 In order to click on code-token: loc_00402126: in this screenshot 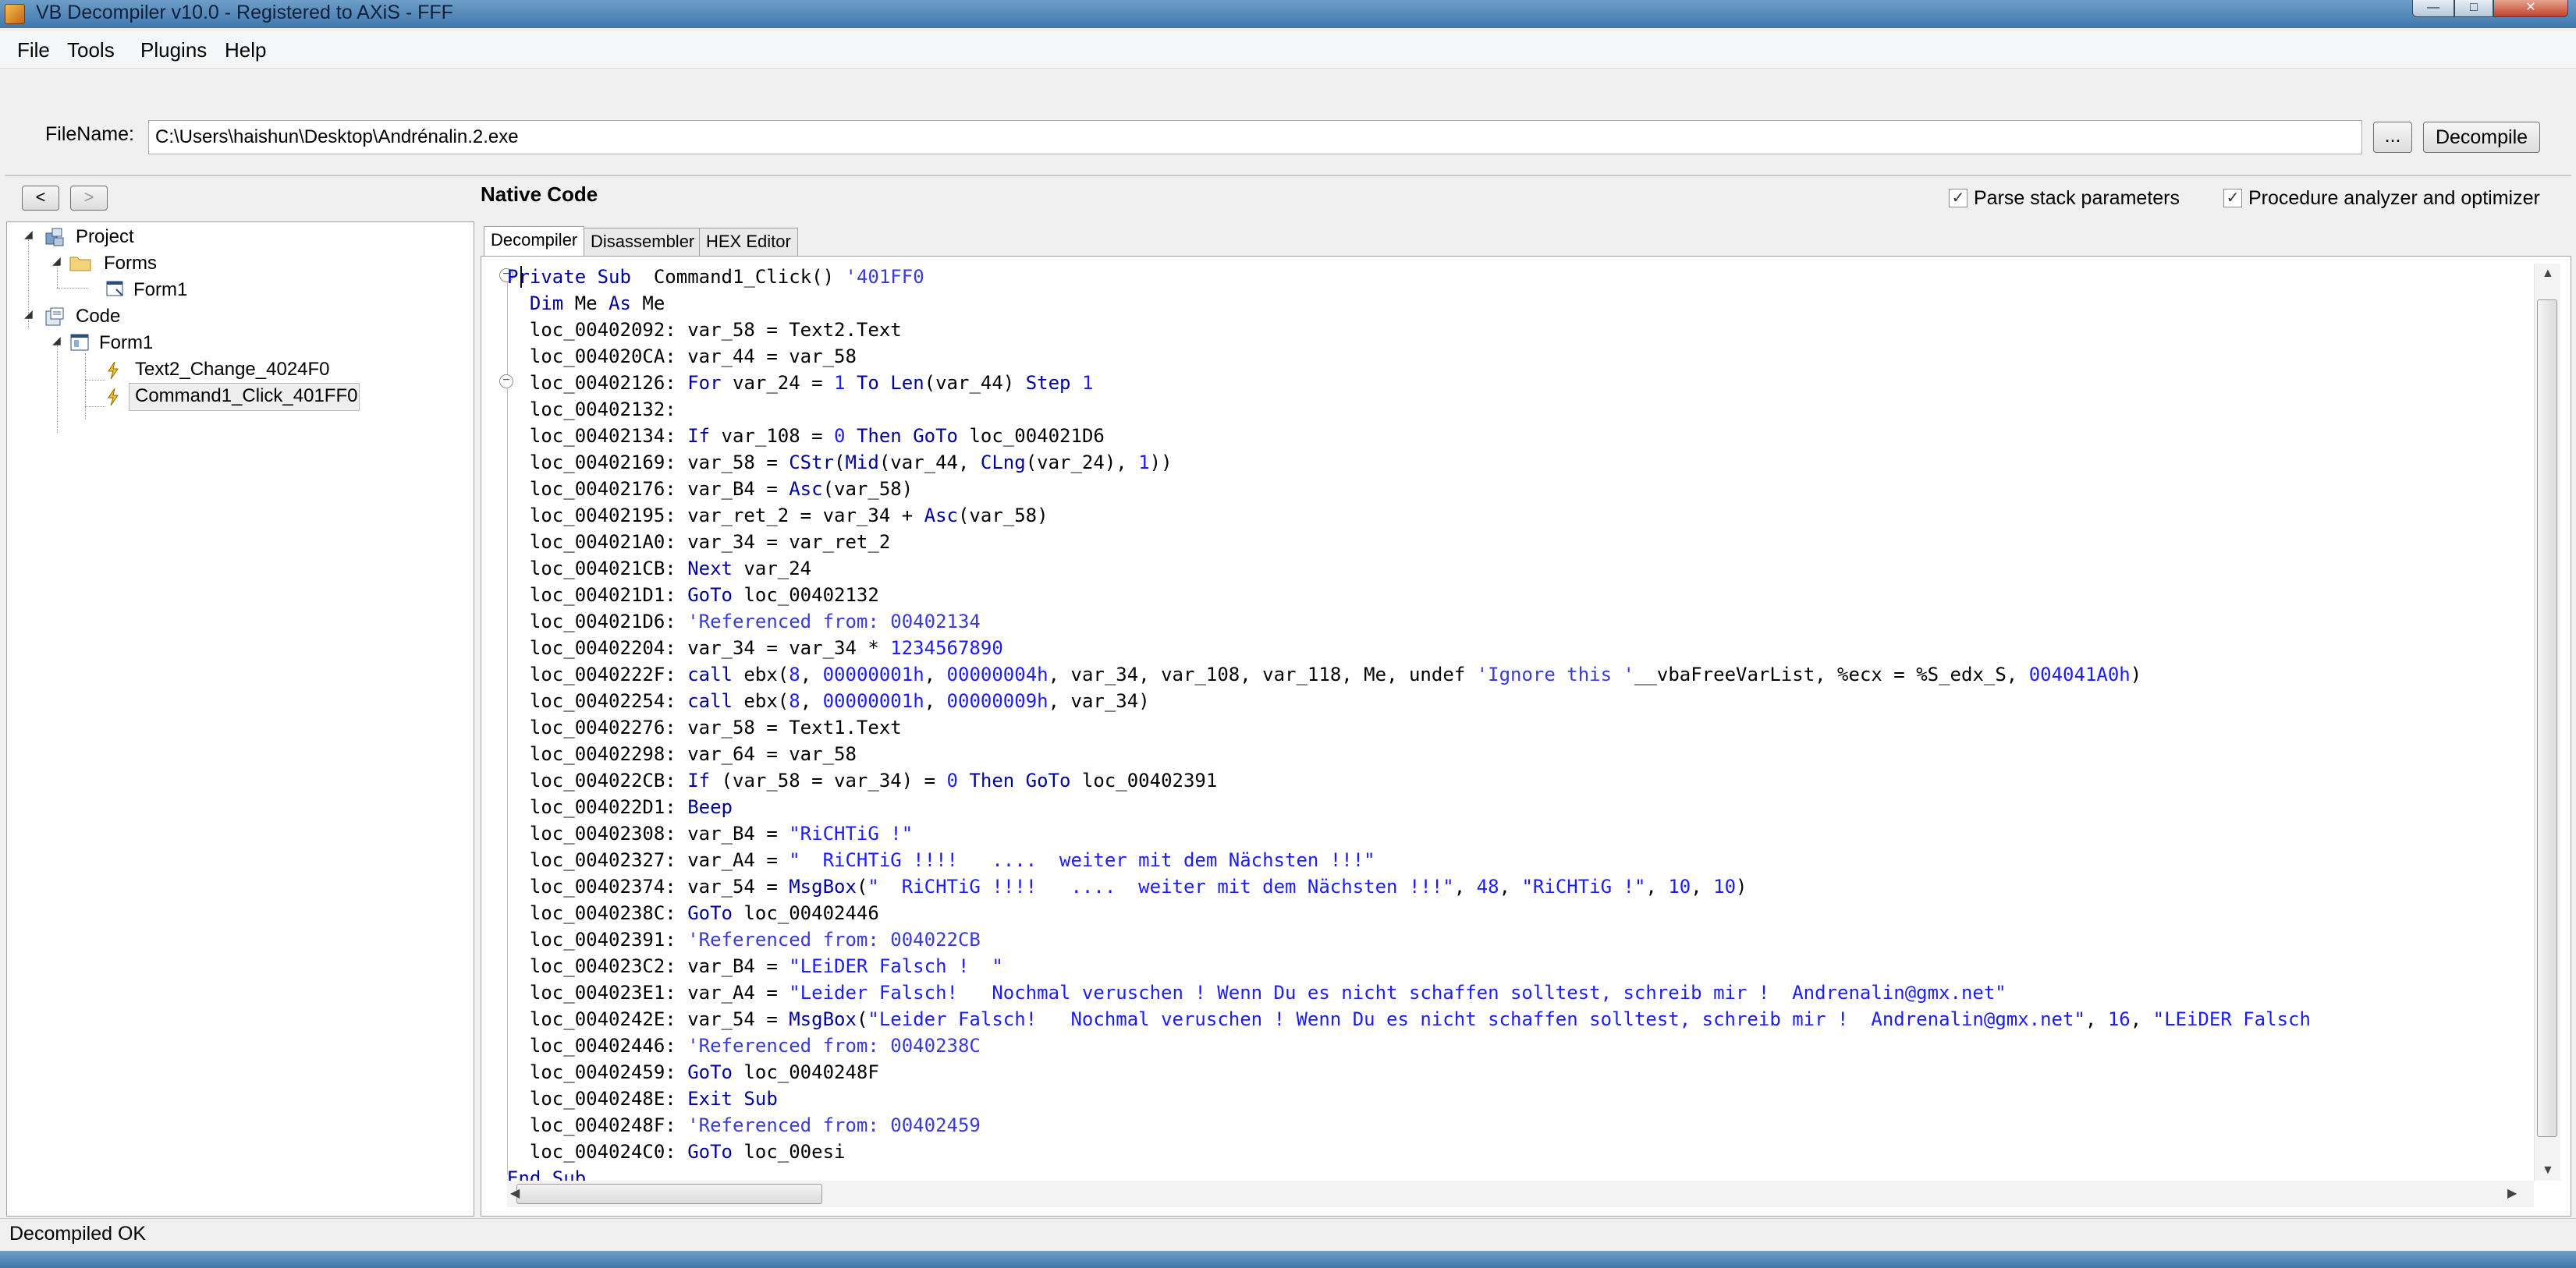, I will do `click(597, 383)`.